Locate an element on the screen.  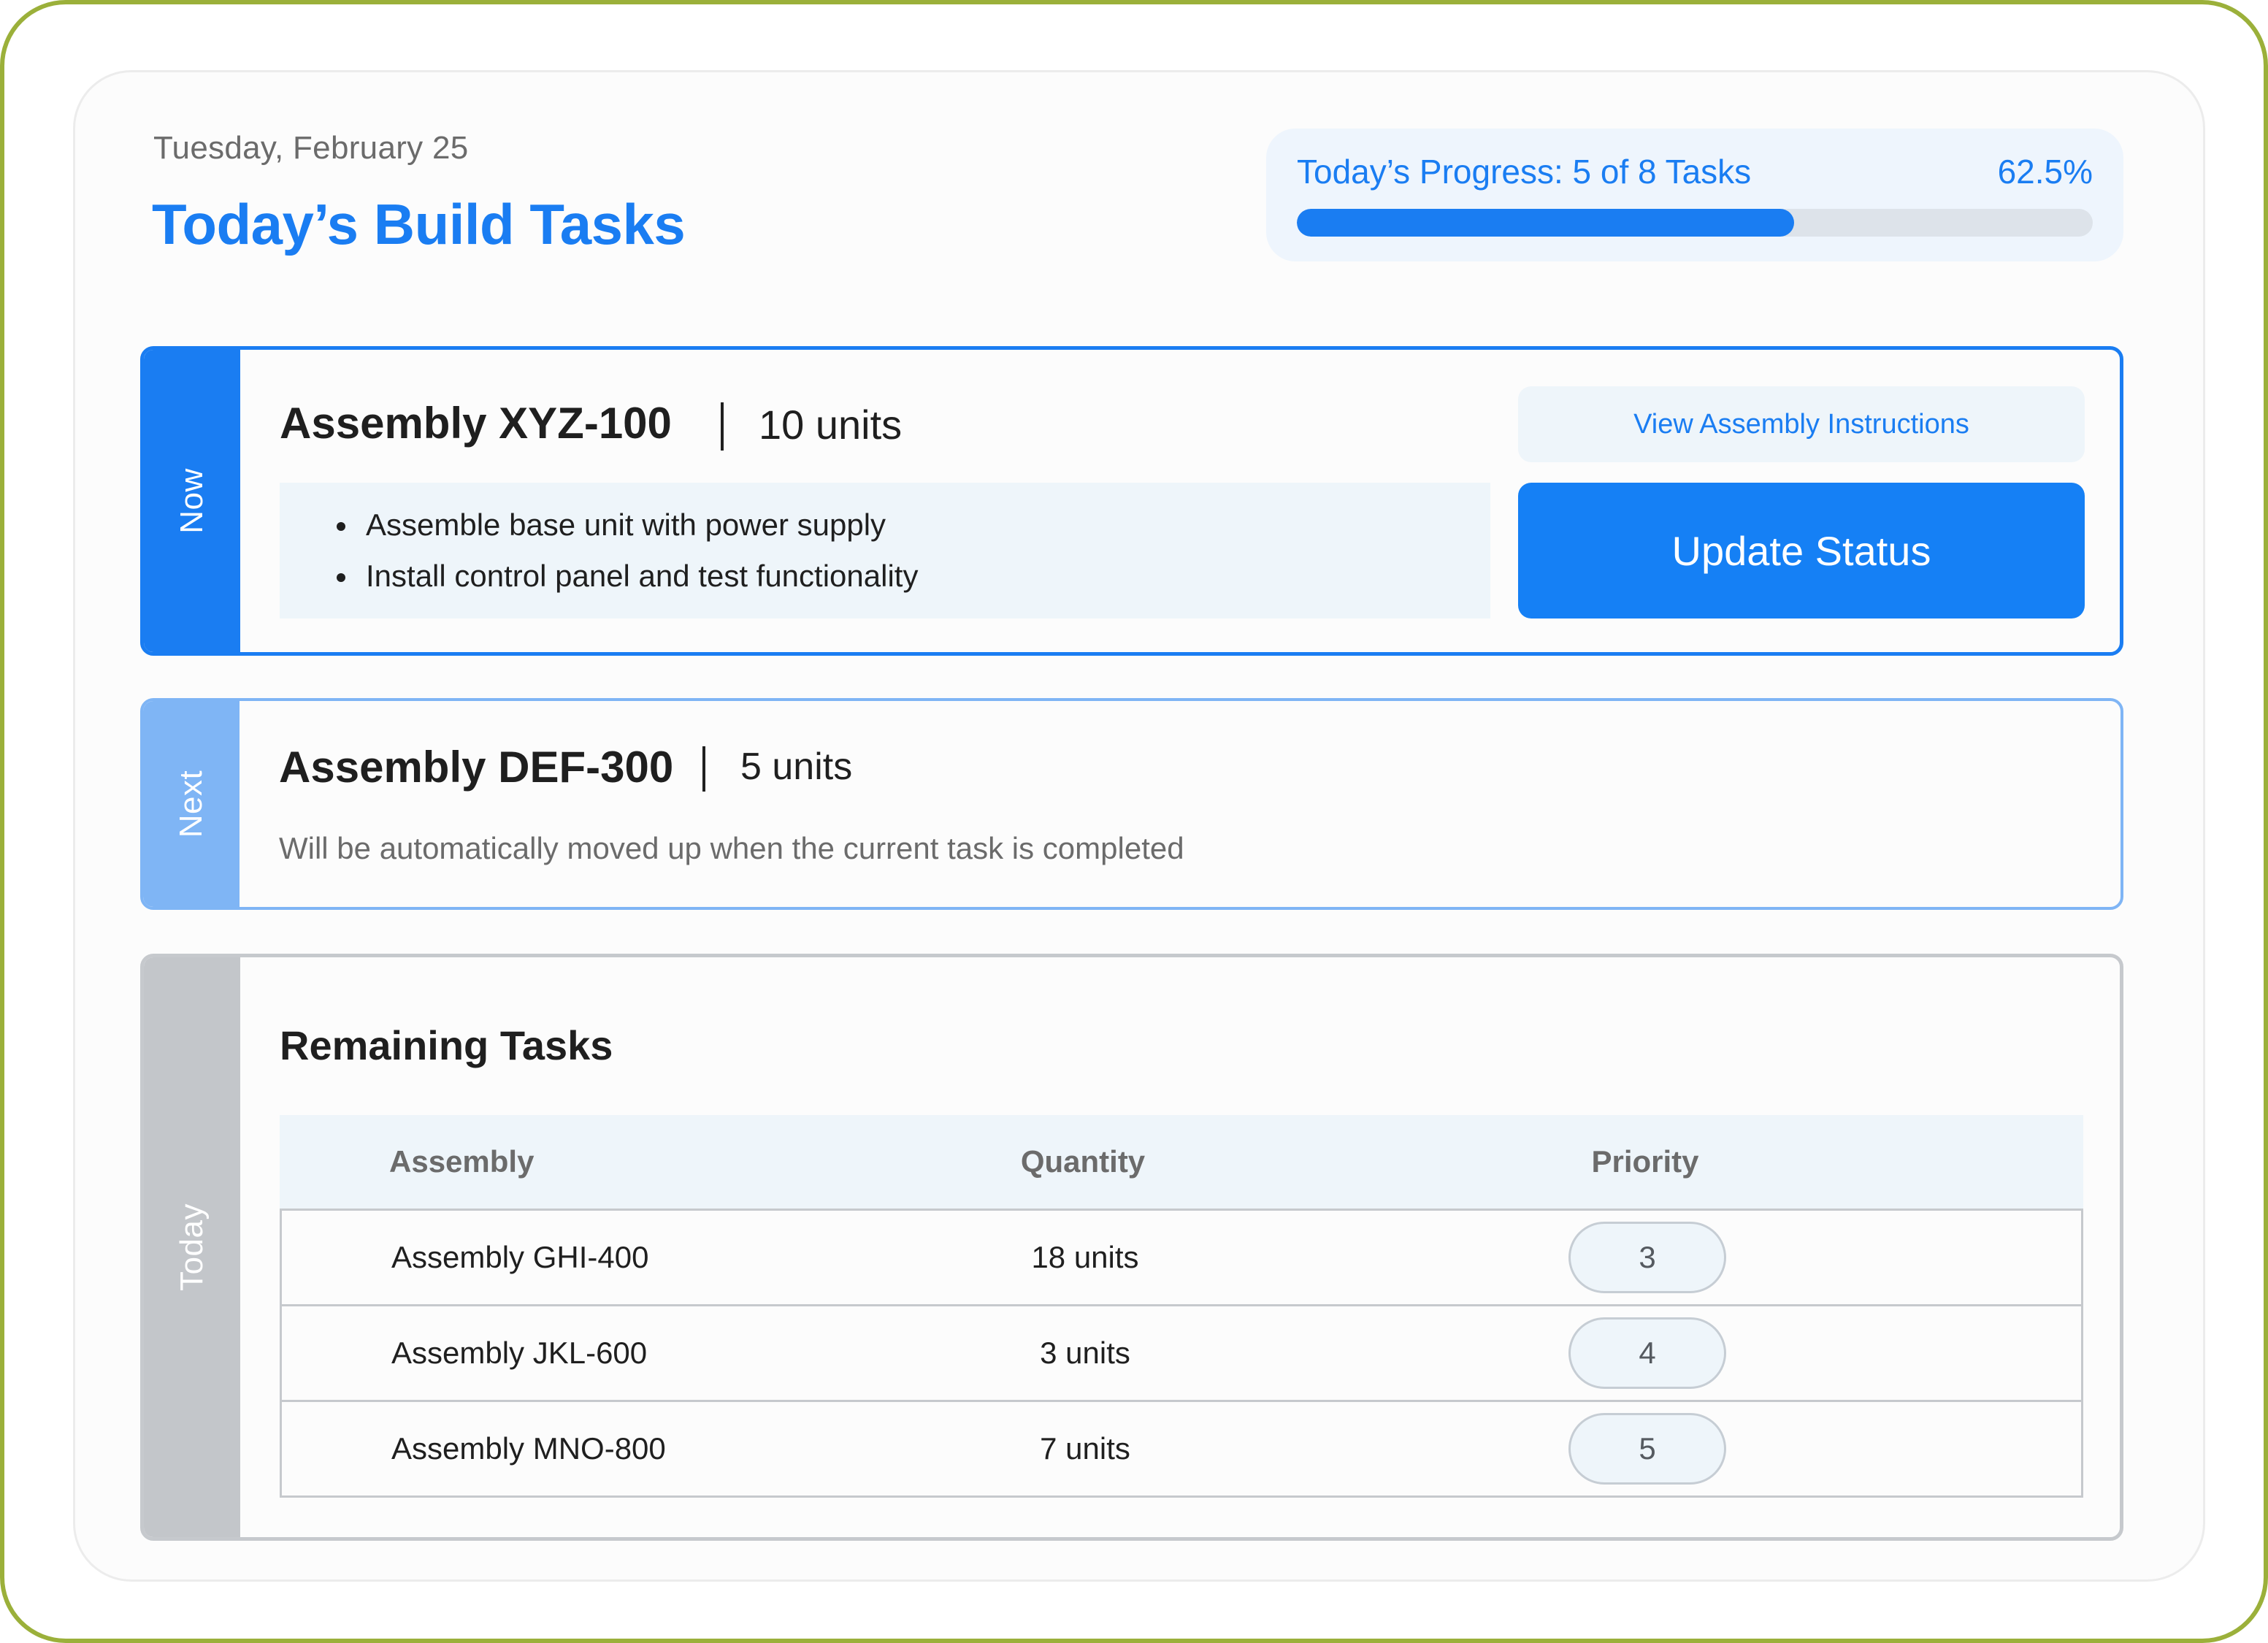
current-assembly-name: Assembly XYZ-100 is located at coordinates (476, 423).